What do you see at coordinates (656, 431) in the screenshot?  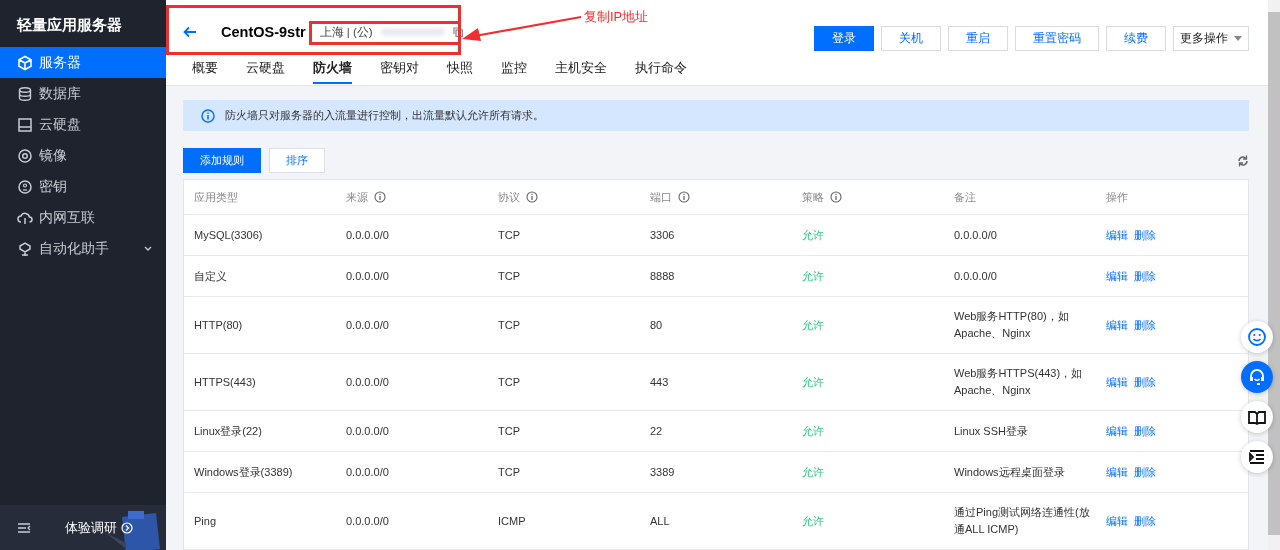 I see `table-cell-text: 22` at bounding box center [656, 431].